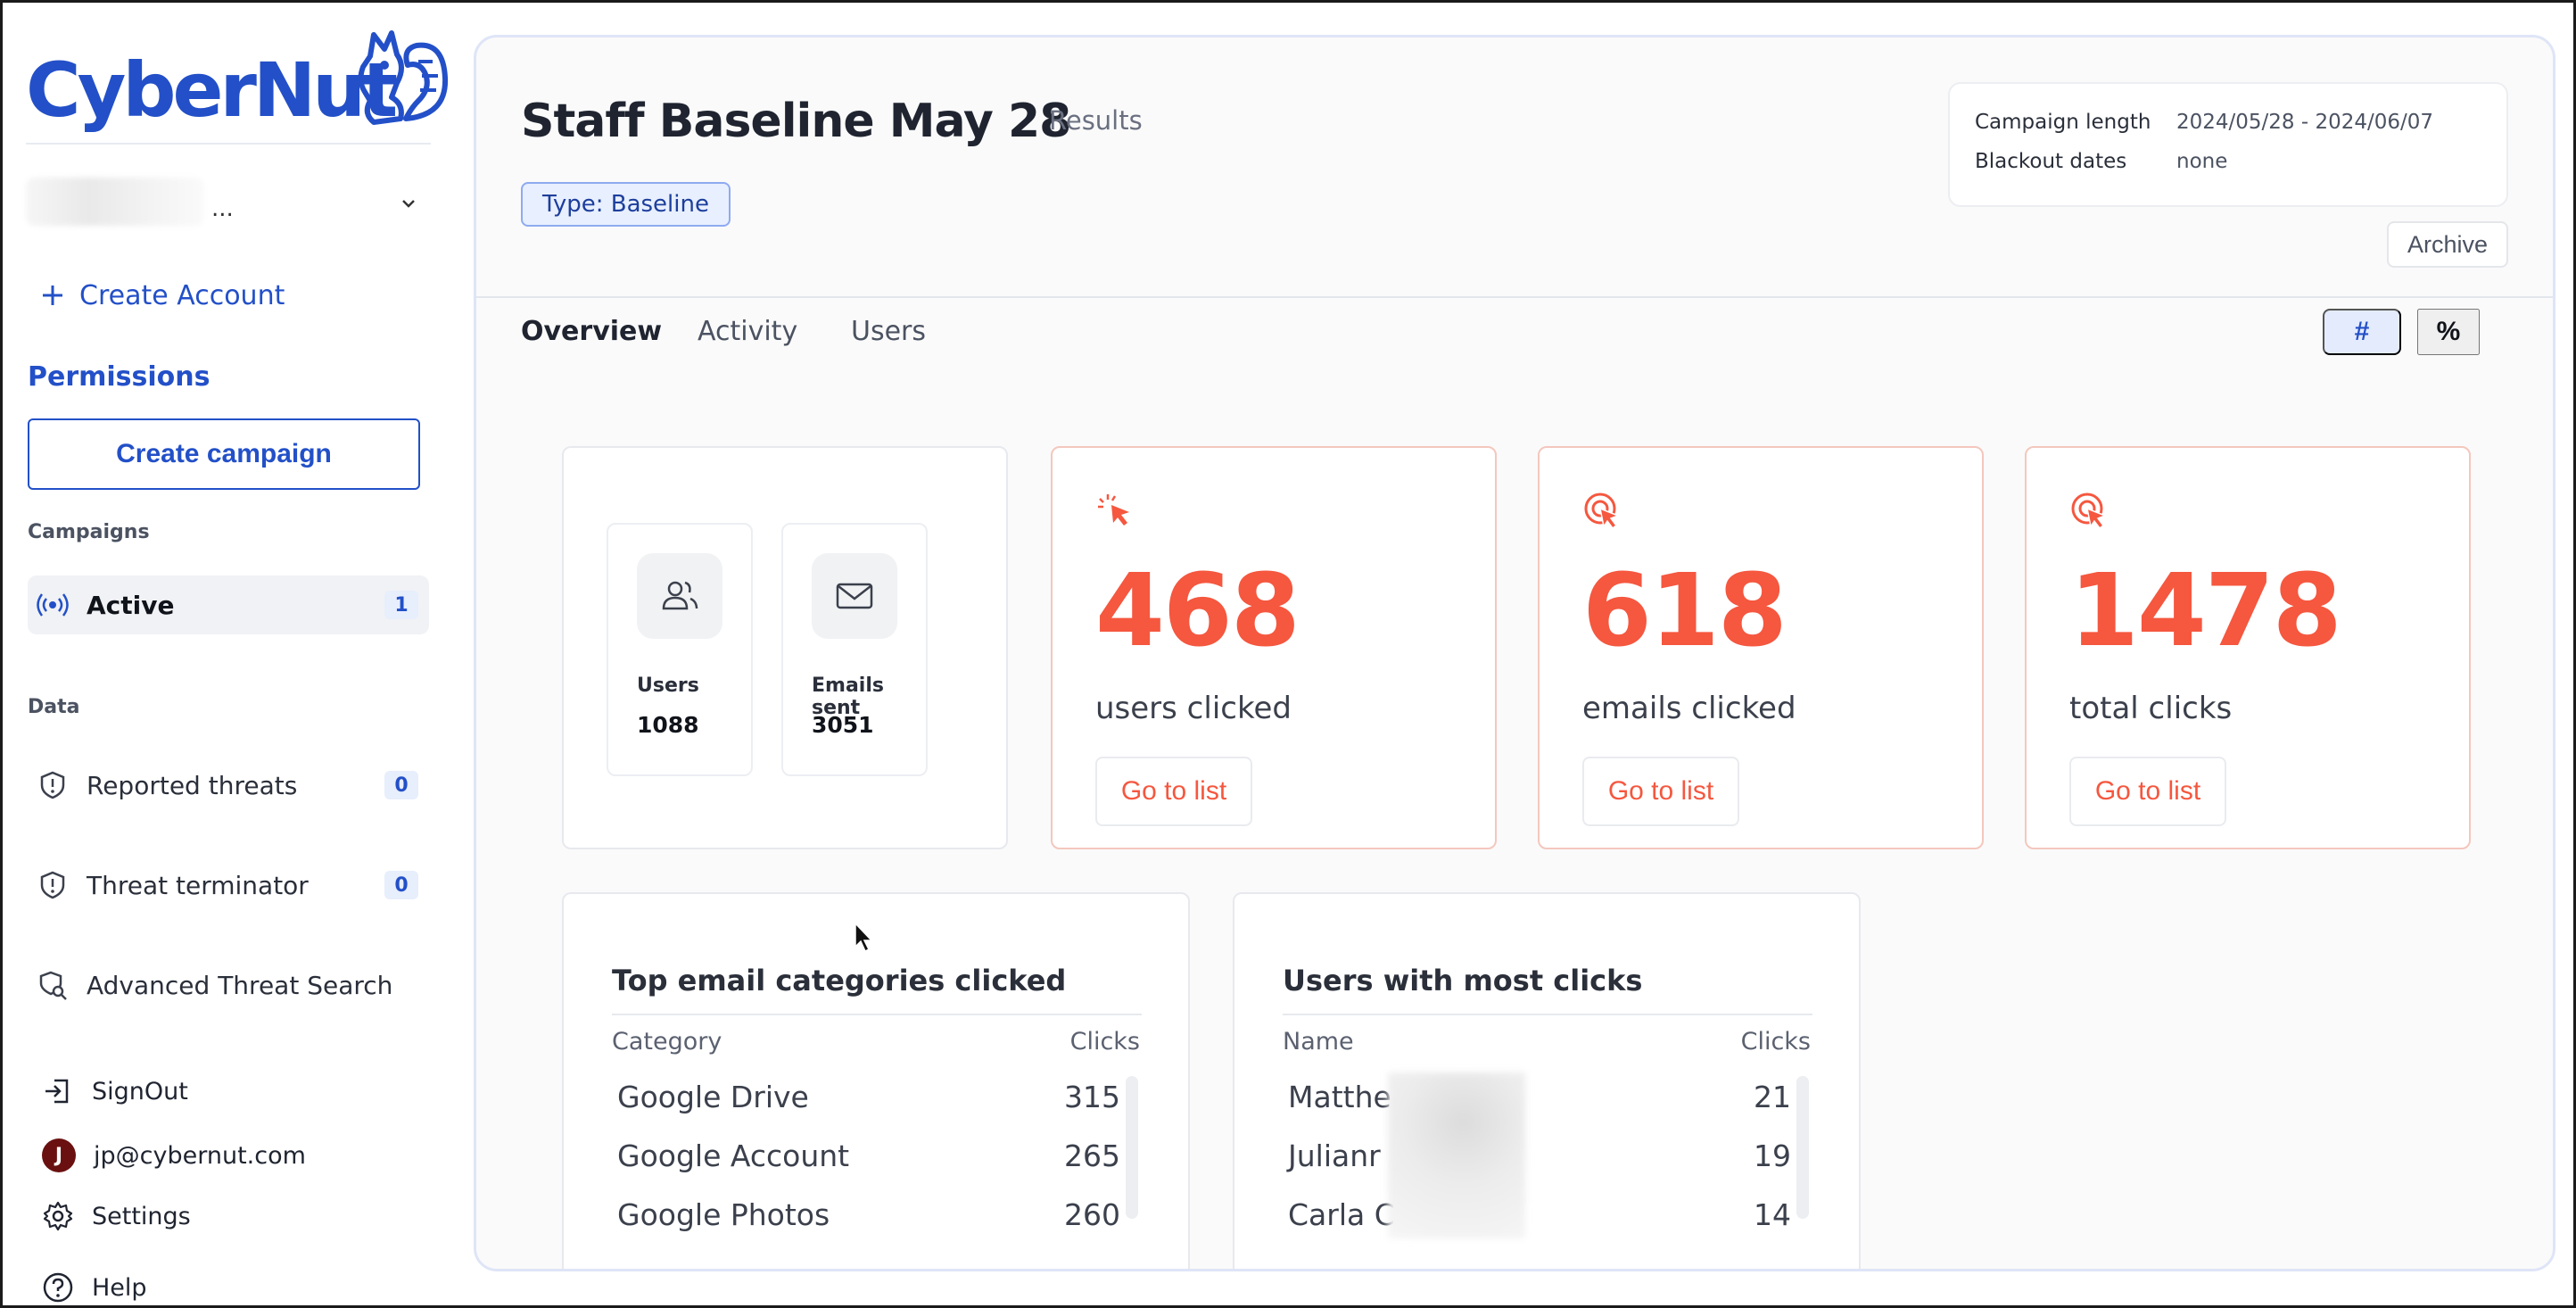 This screenshot has width=2576, height=1308. I want to click on category-row-label: Google Drive, so click(713, 1097).